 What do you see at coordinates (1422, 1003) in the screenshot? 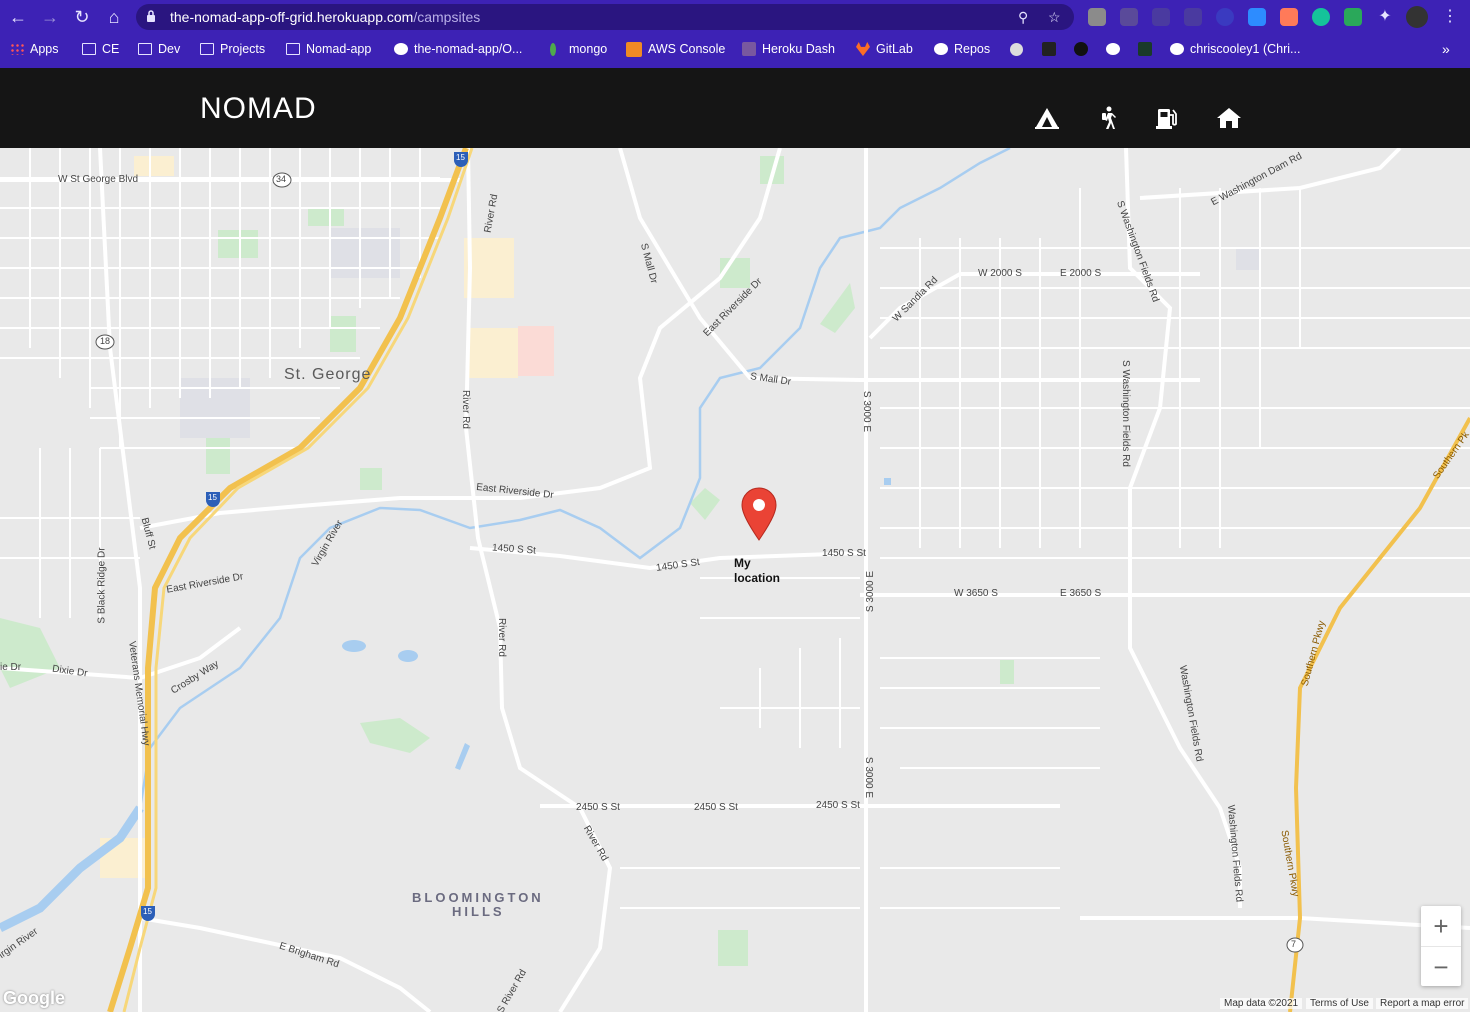
I see `report-map-error-link: Report a map error` at bounding box center [1422, 1003].